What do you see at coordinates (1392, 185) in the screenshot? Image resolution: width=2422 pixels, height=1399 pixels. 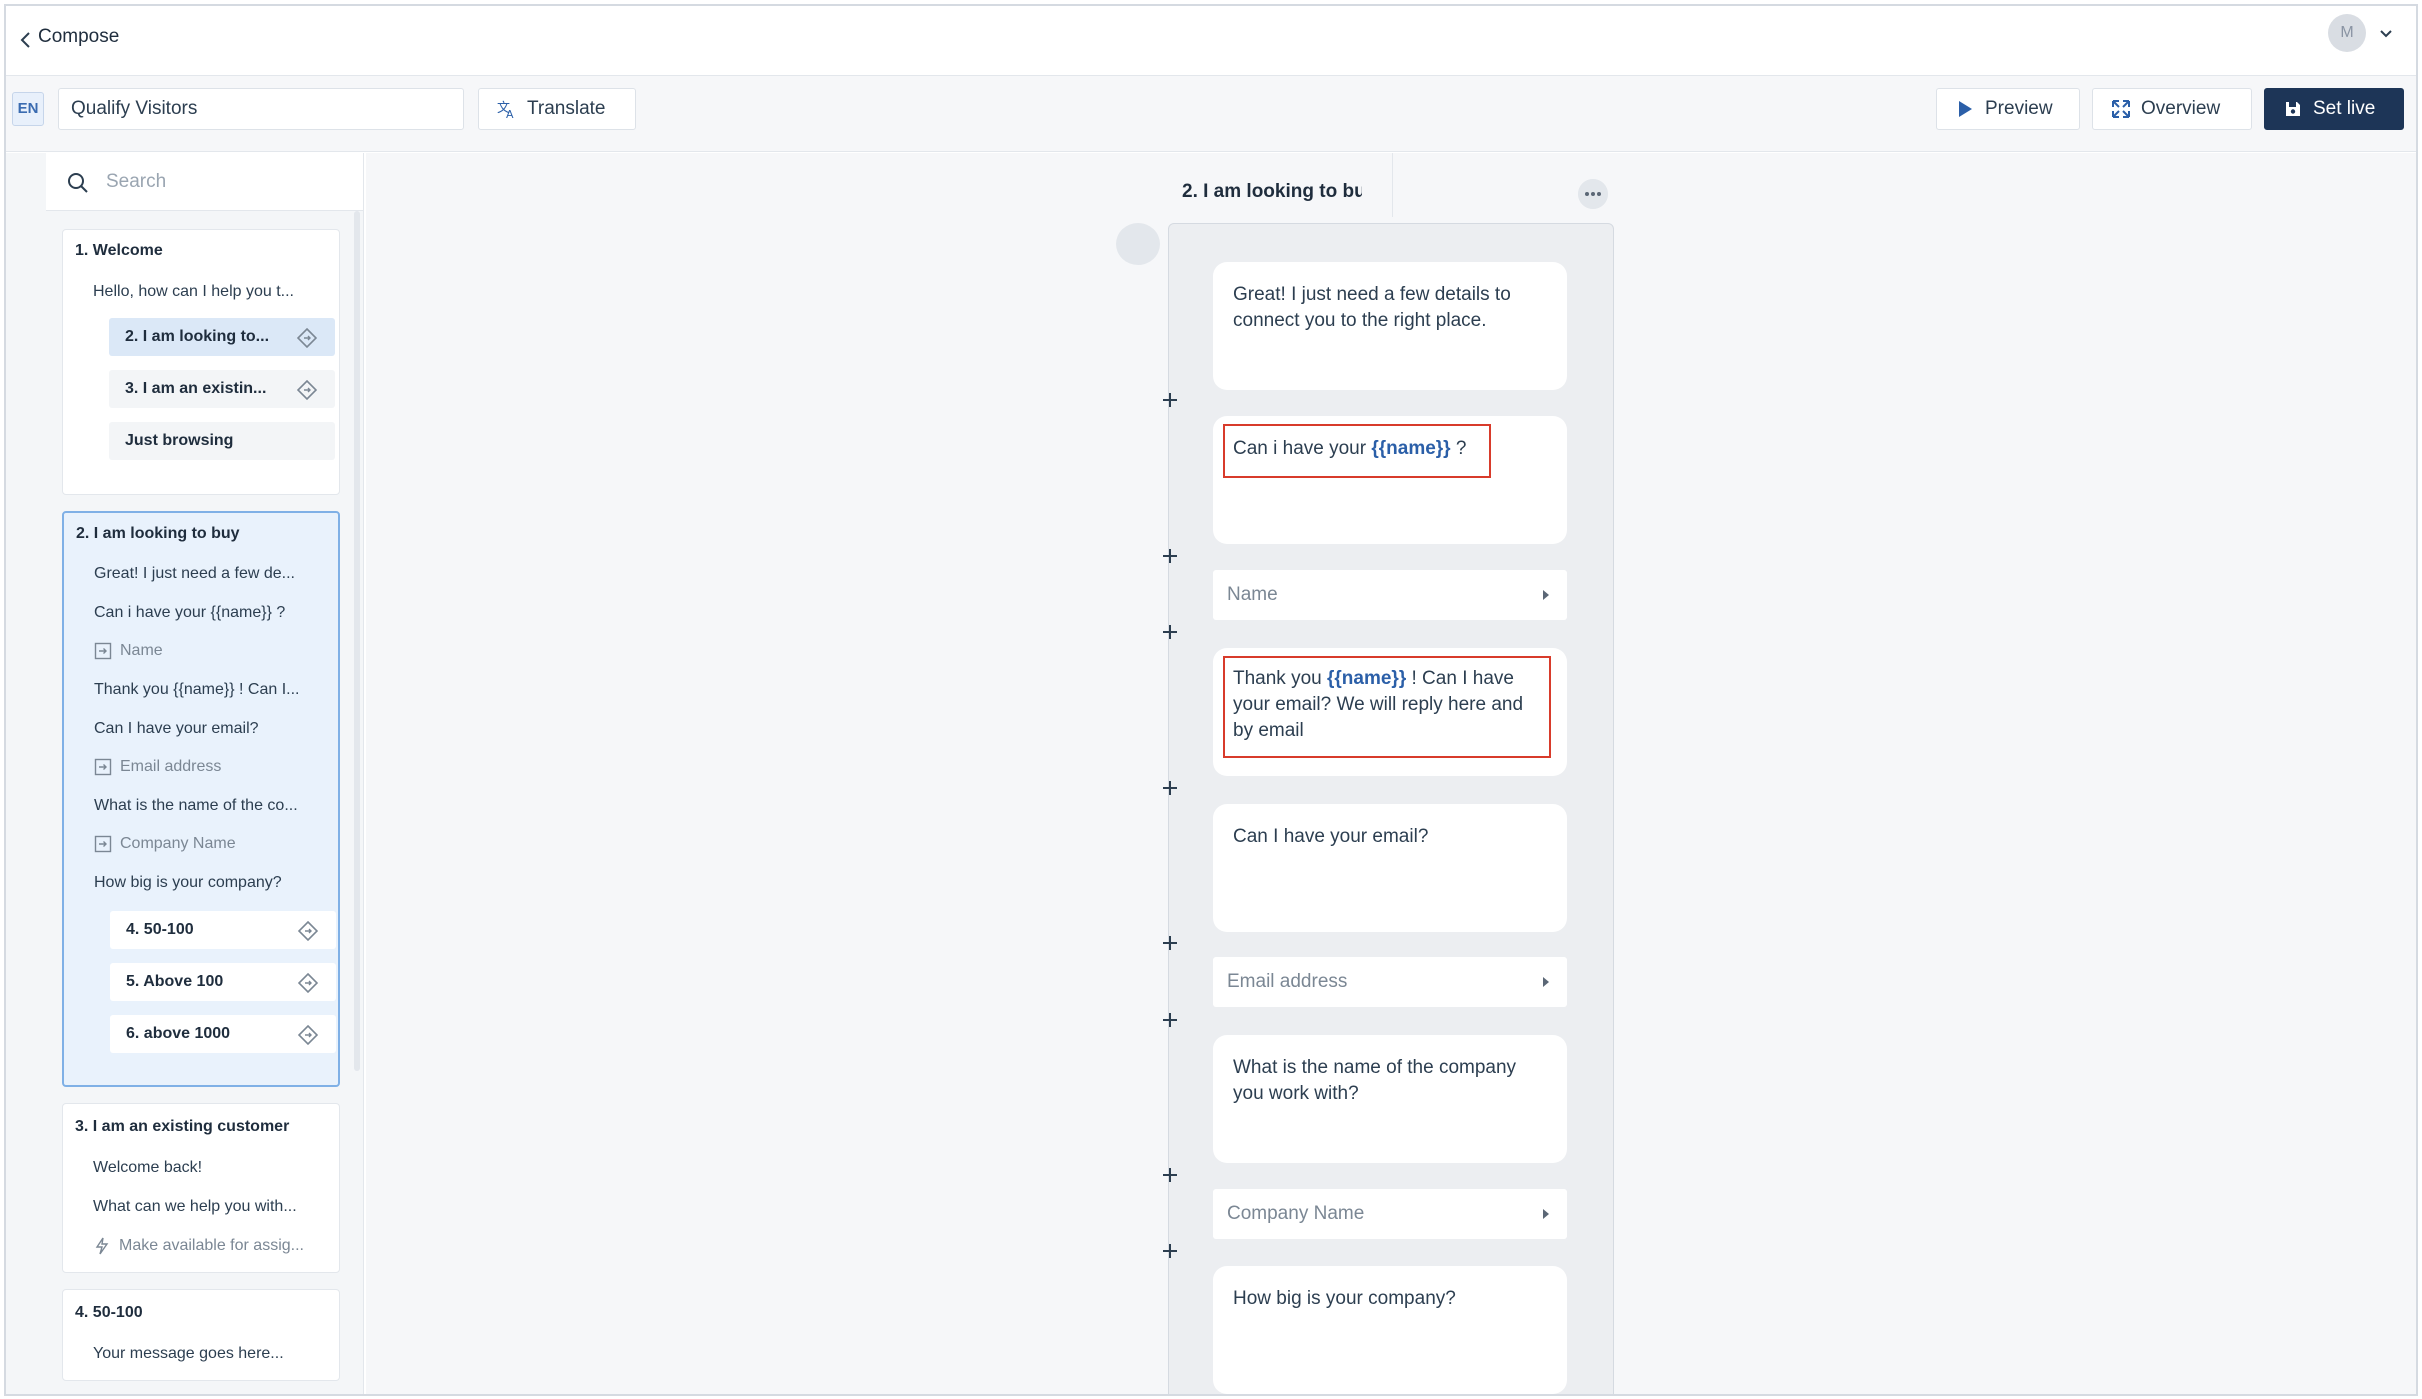 I see `column-divider` at bounding box center [1392, 185].